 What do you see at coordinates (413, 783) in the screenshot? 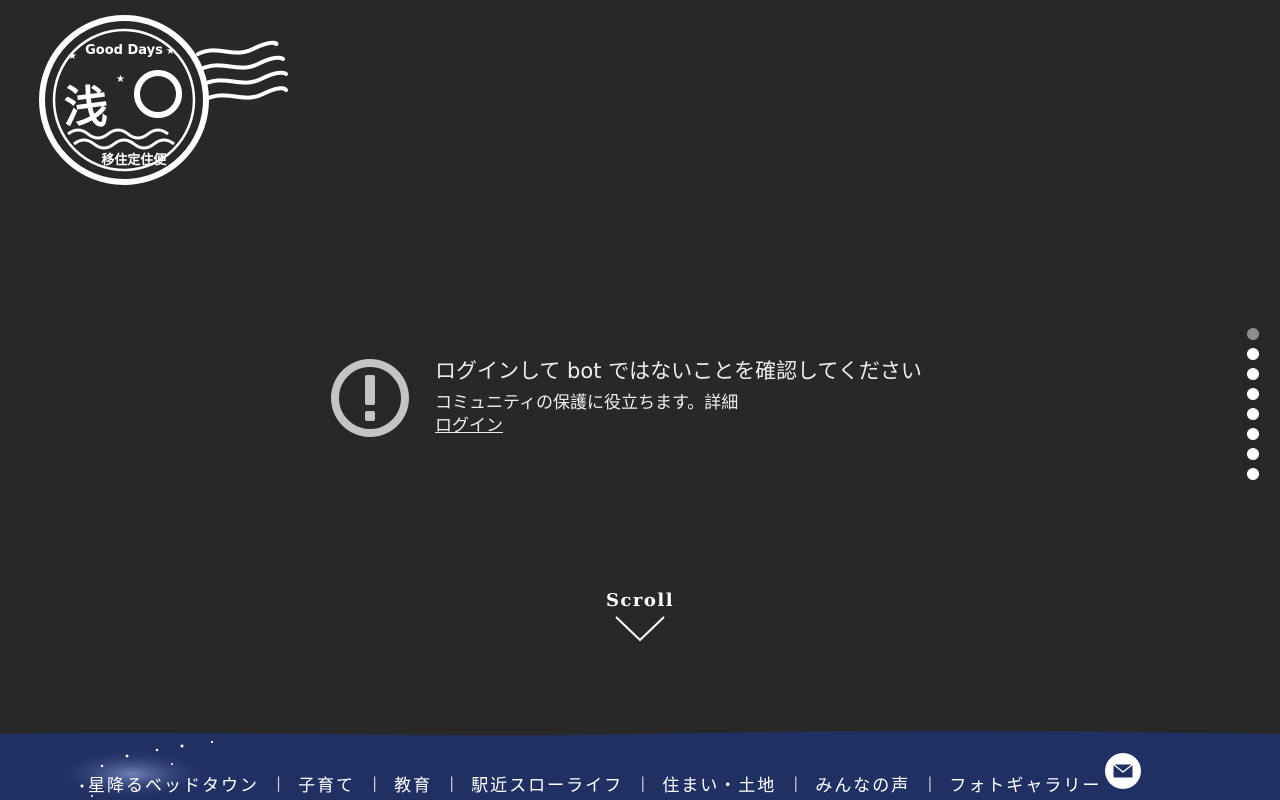
I see `nav-item-education: 教育` at bounding box center [413, 783].